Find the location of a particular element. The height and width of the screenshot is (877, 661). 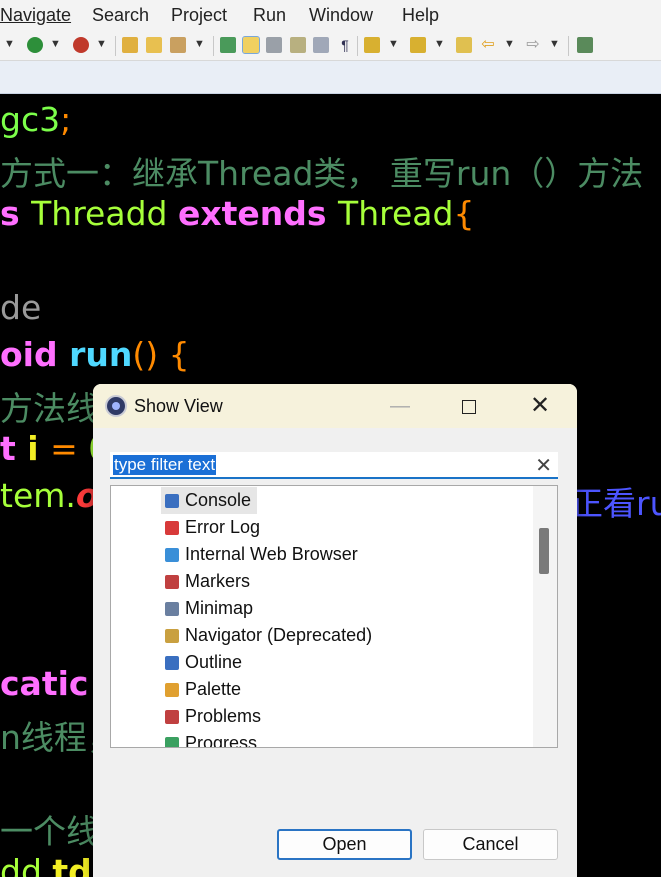

code-line: de is located at coordinates (20, 307).